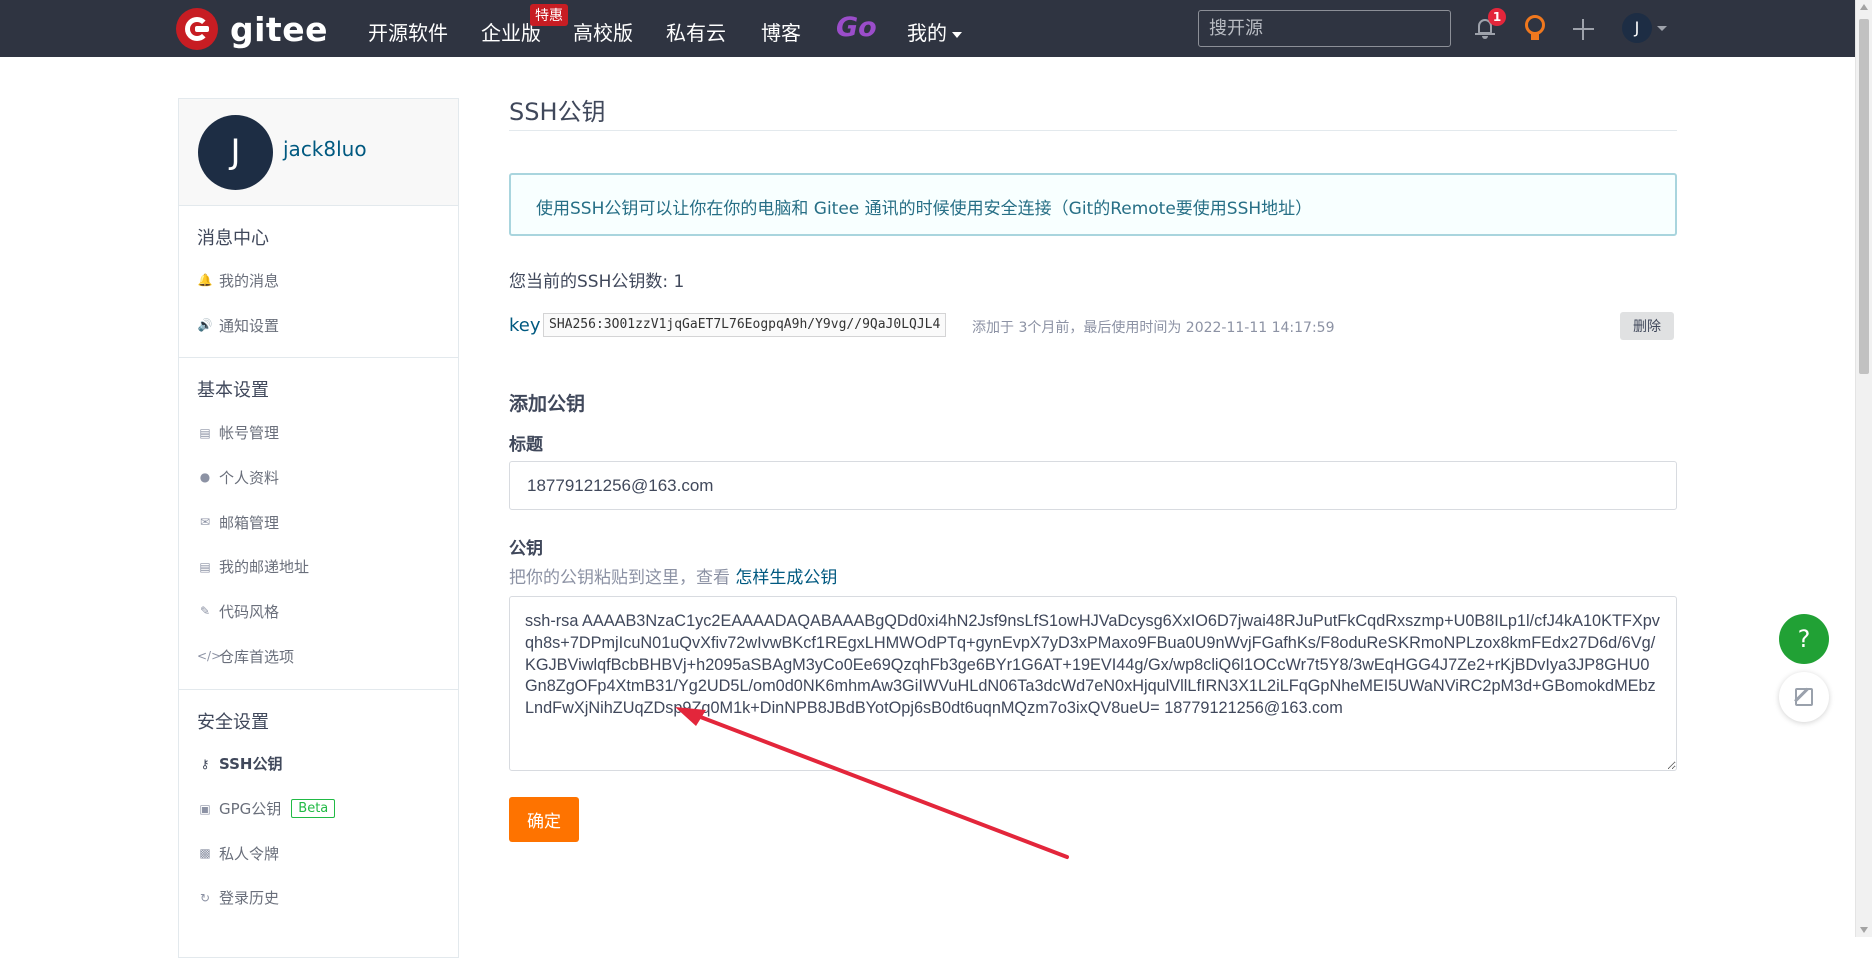 The height and width of the screenshot is (958, 1872). Describe the element at coordinates (250, 809) in the screenshot. I see `sidebar-item-label: GPG公钥` at that location.